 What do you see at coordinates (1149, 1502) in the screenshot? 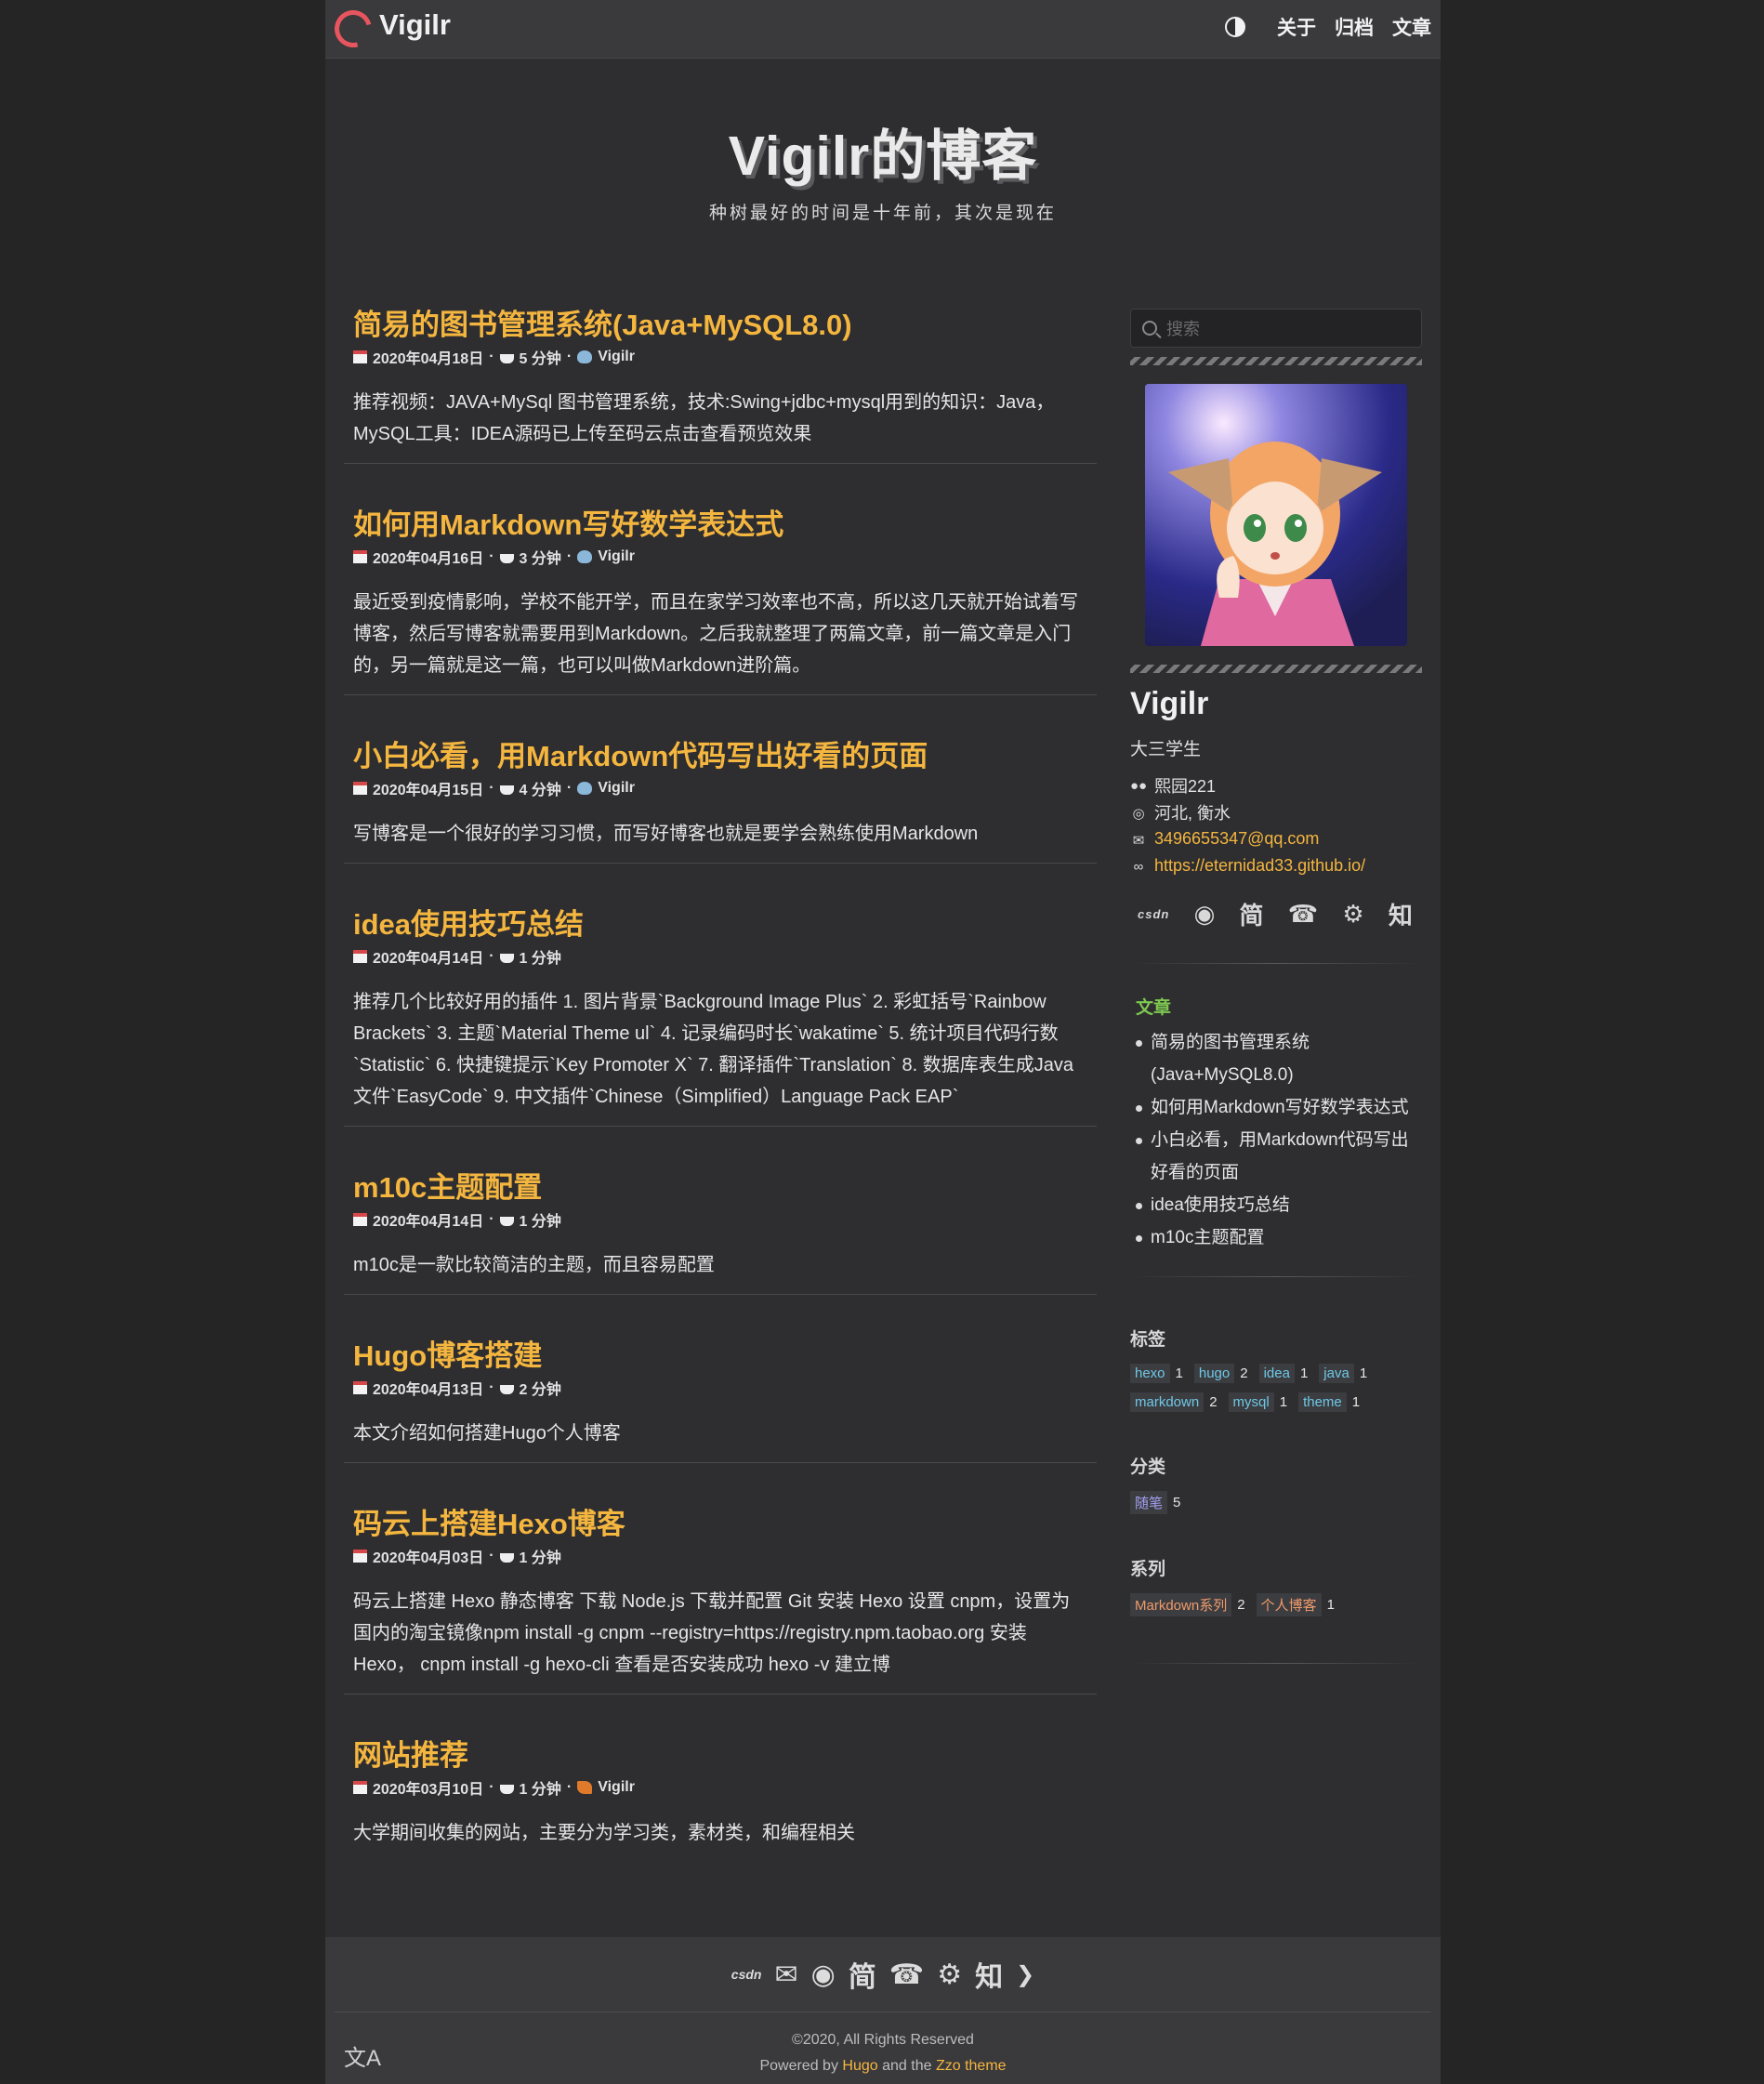
I see `tag-label: 随笔` at bounding box center [1149, 1502].